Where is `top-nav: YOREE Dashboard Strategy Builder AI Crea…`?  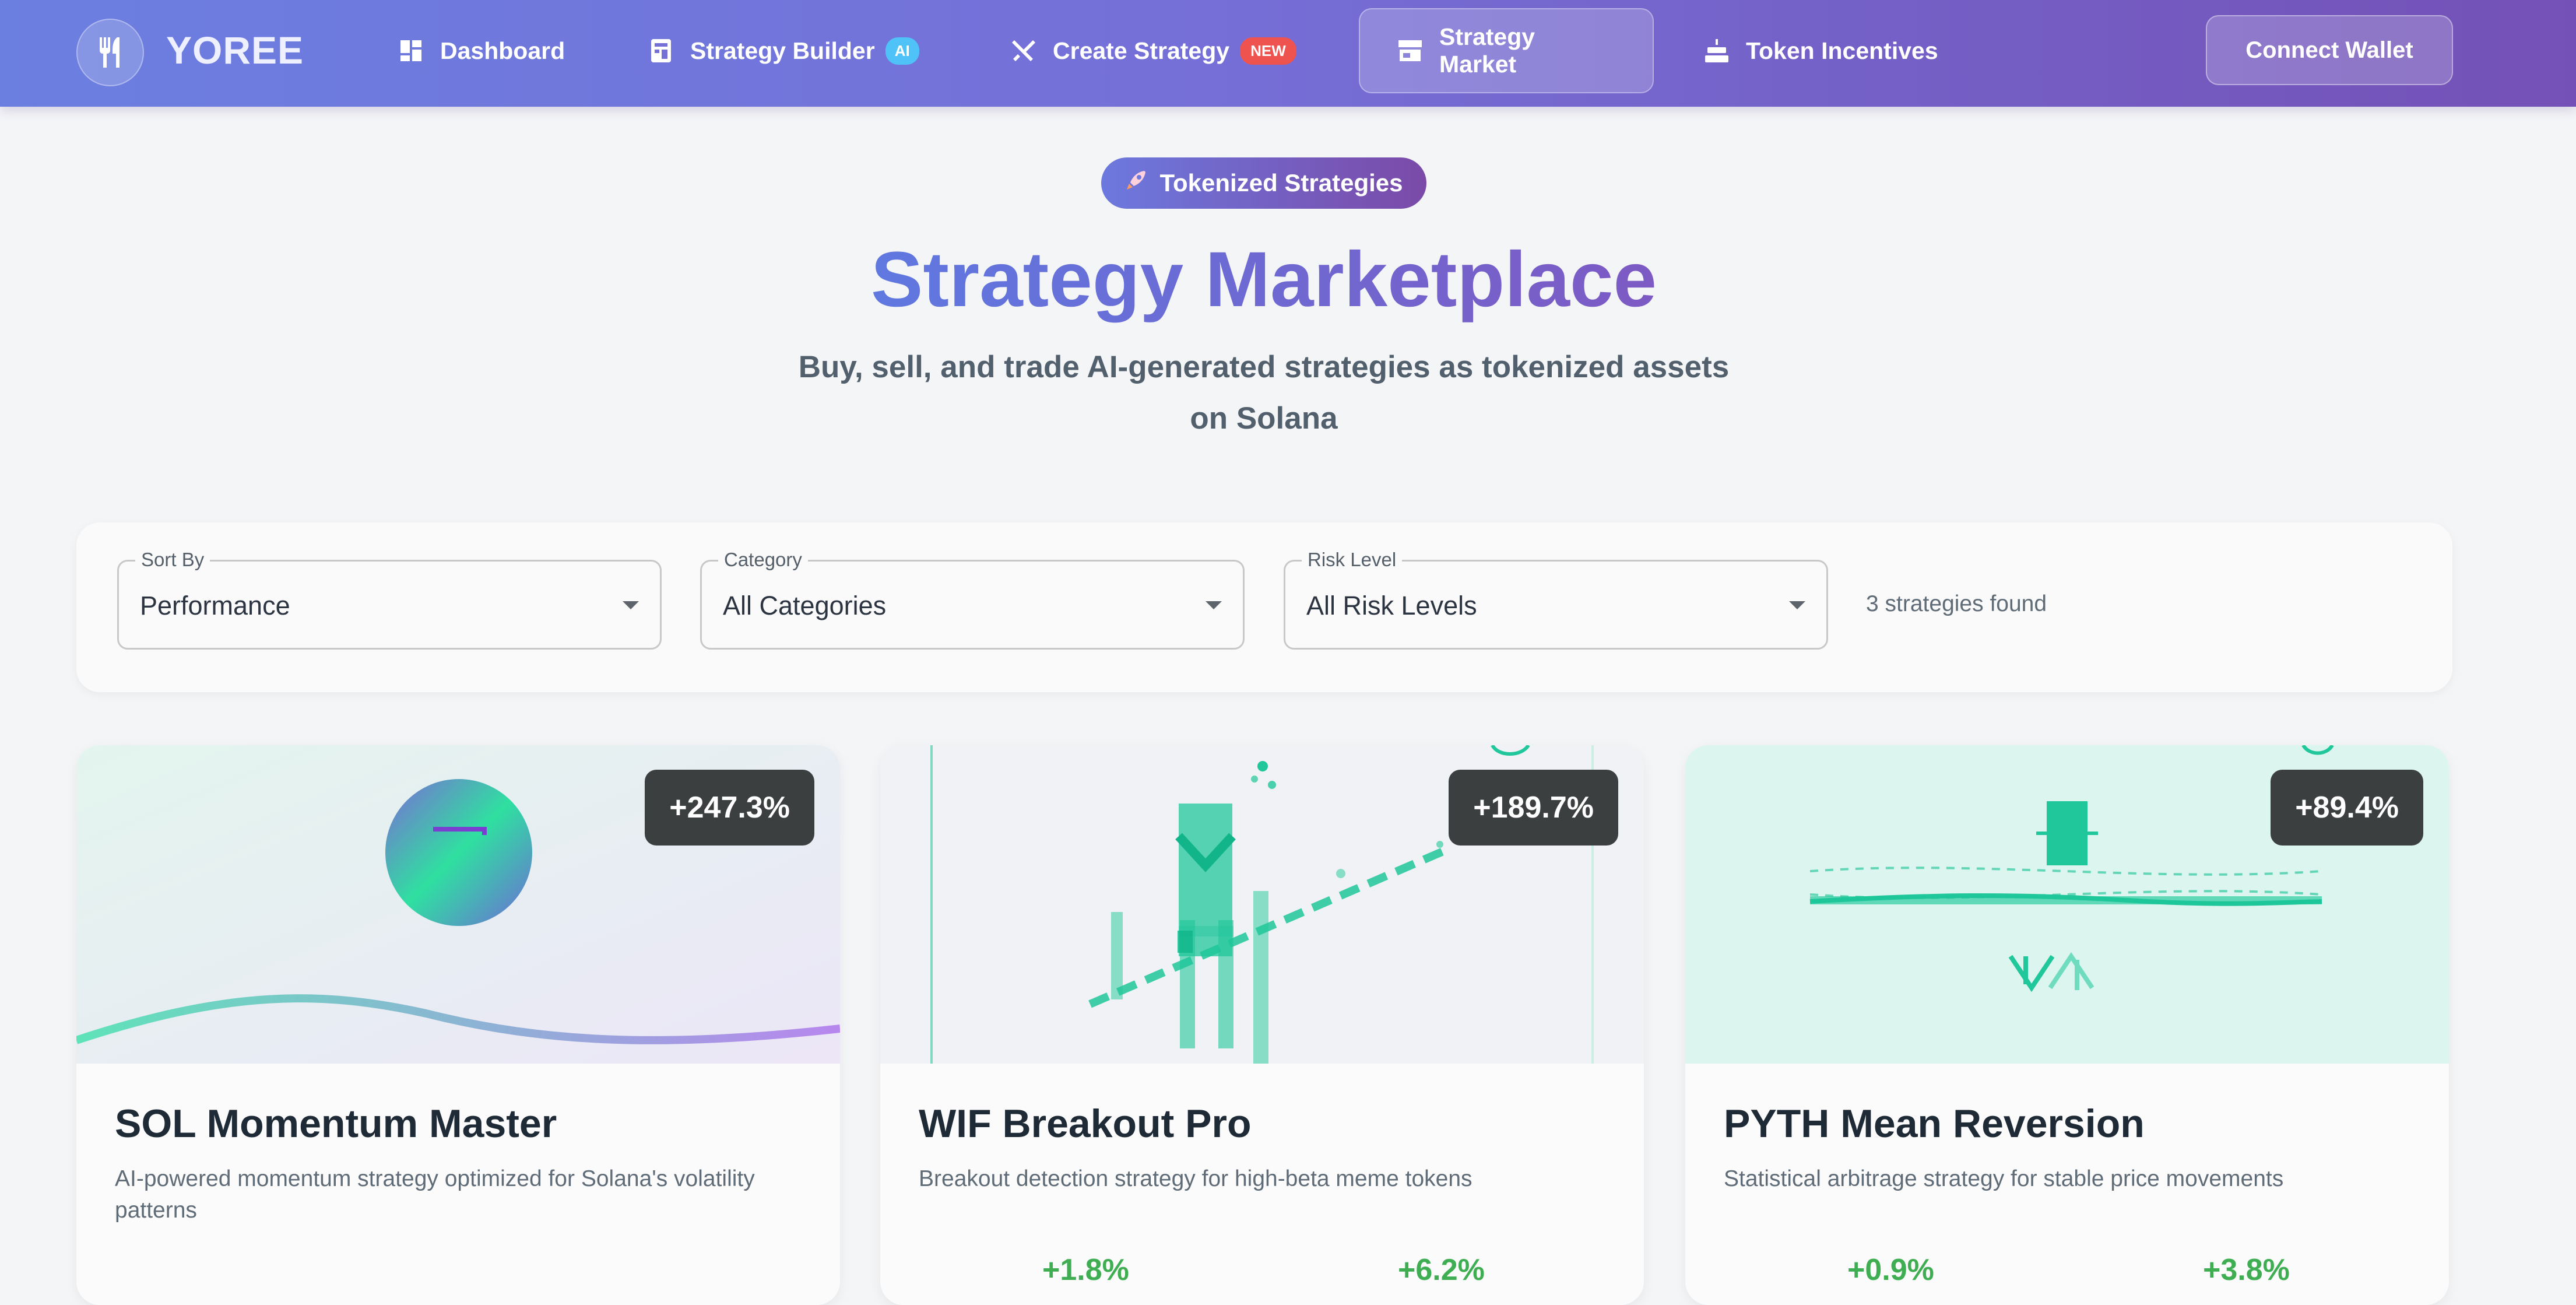 top-nav: YOREE Dashboard Strategy Builder AI Crea… is located at coordinates (1288, 53).